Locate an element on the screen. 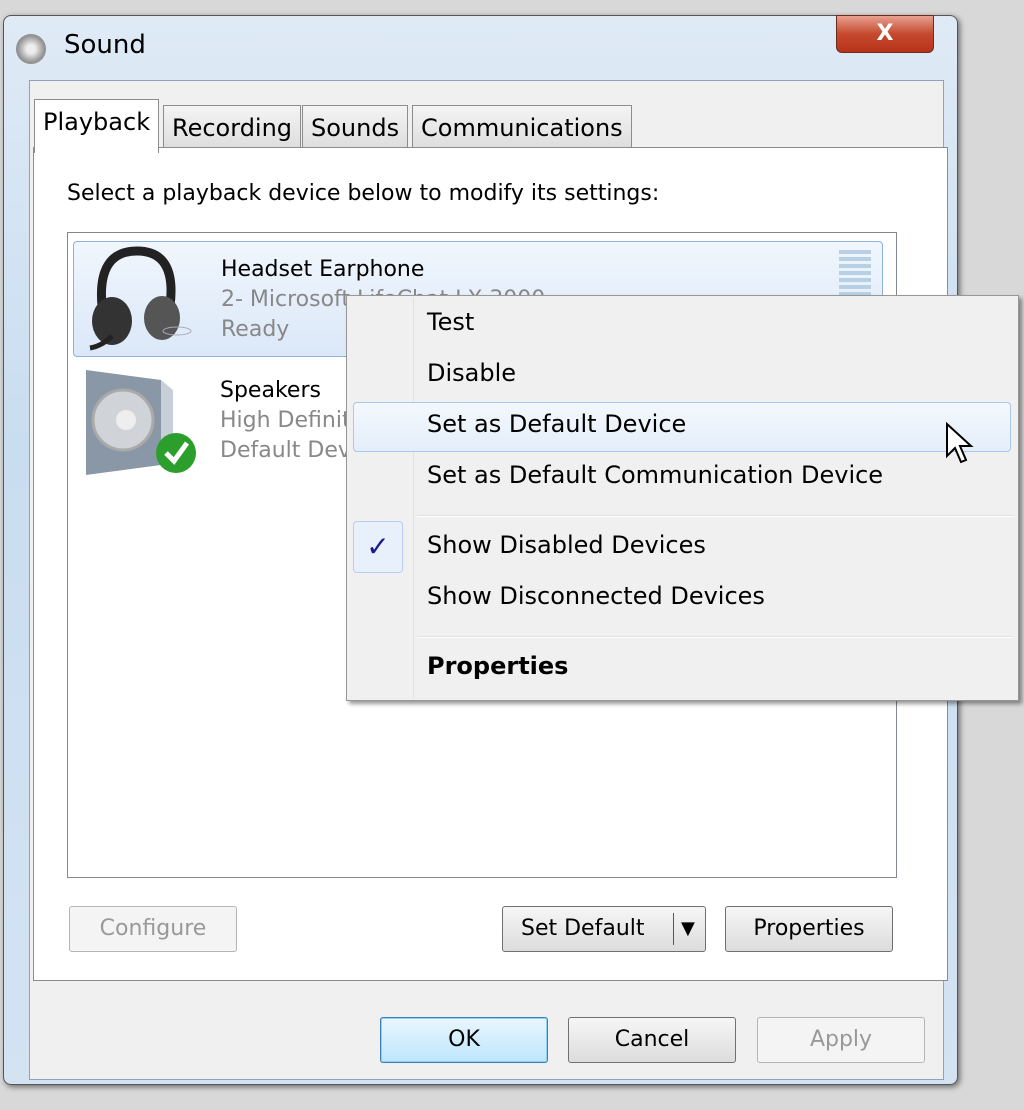  menu-item-set-default-device: Set as Default Device is located at coordinates (556, 424).